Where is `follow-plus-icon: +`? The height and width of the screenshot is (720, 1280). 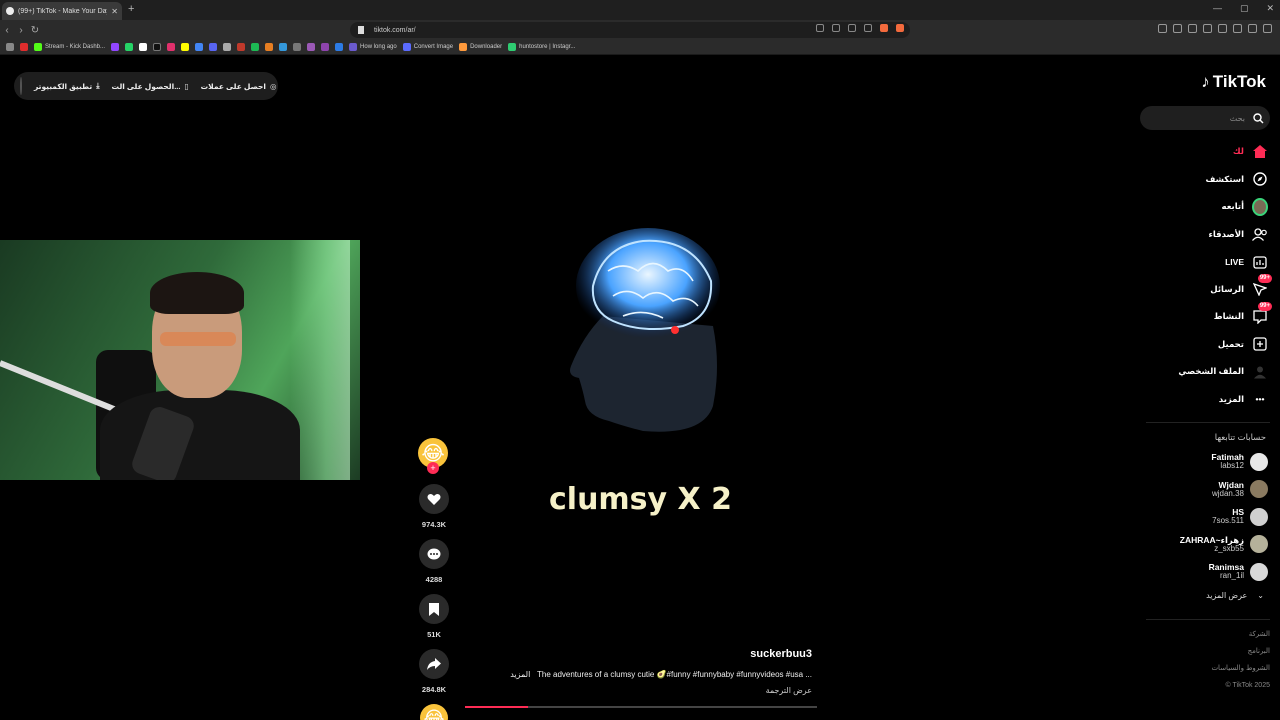 follow-plus-icon: + is located at coordinates (433, 468).